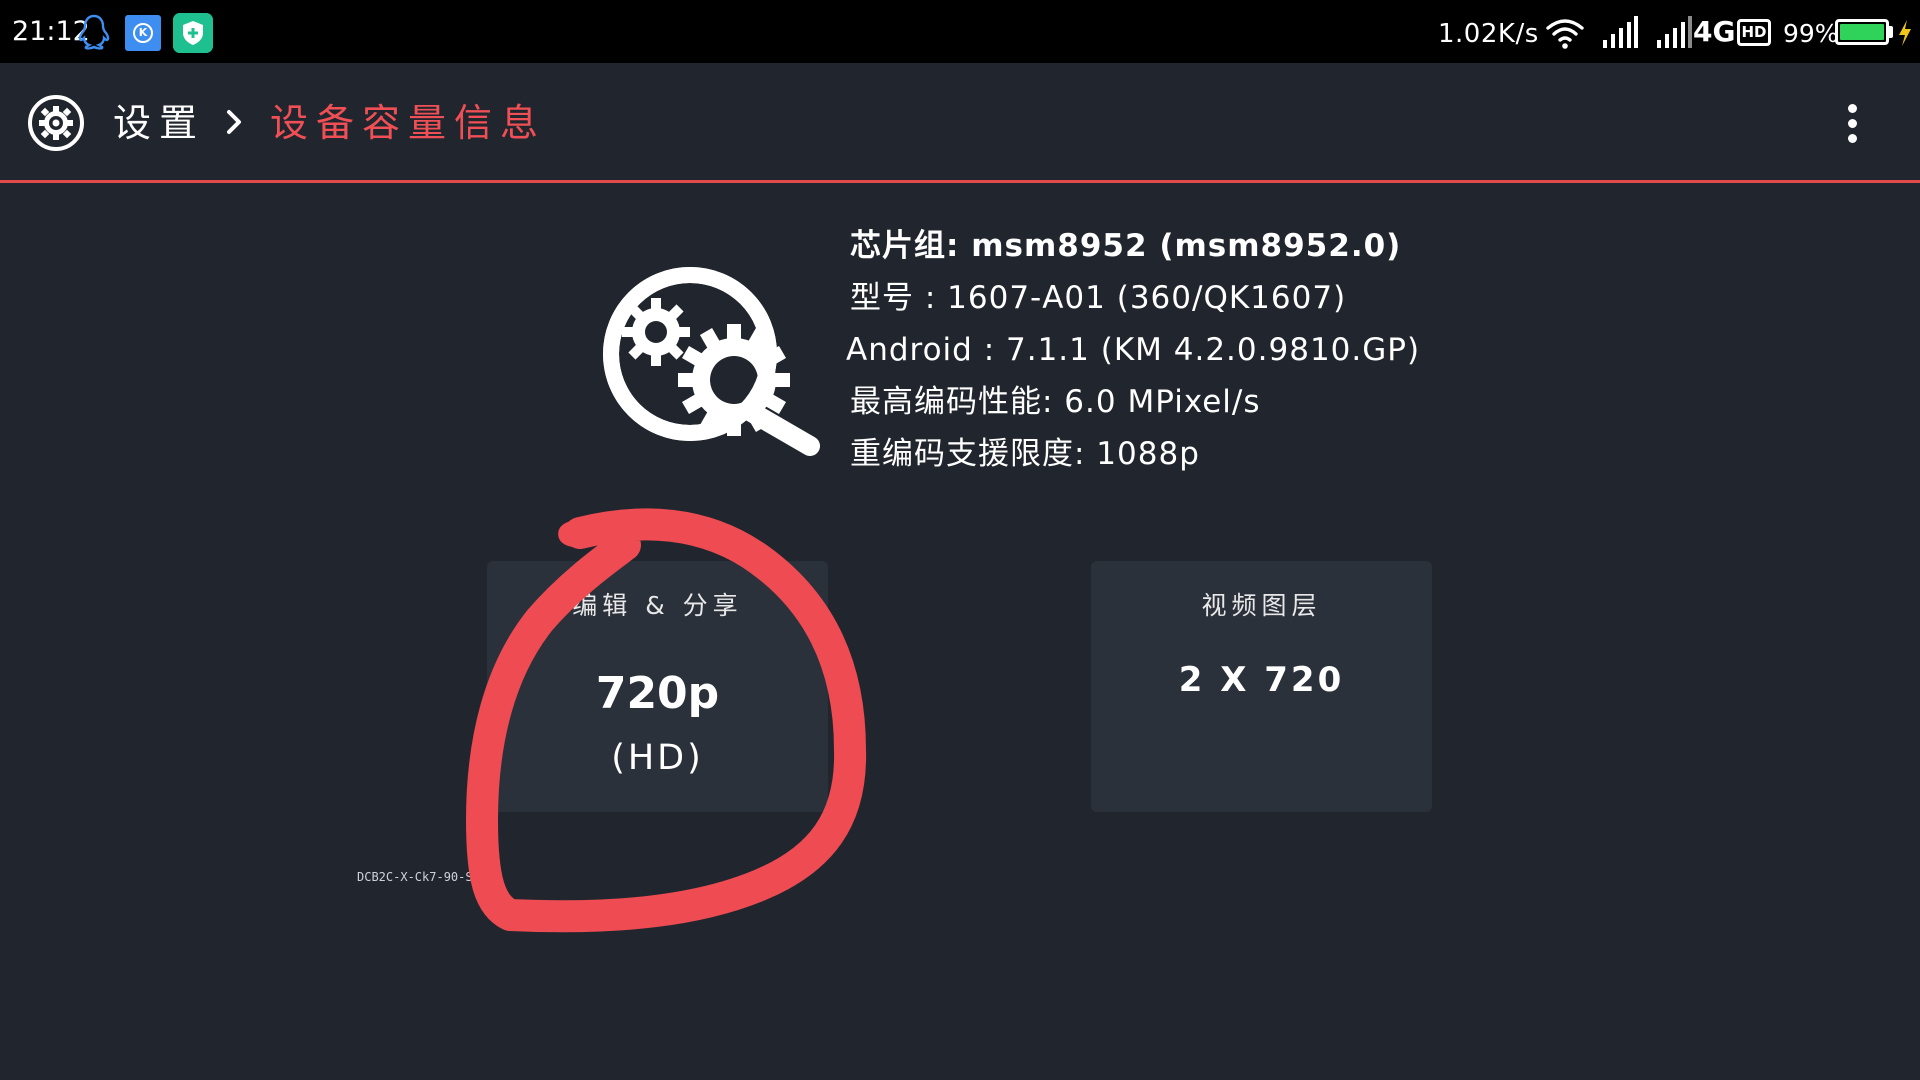  Describe the element at coordinates (711, 361) in the screenshot. I see `magnifier-gear-icon` at that location.